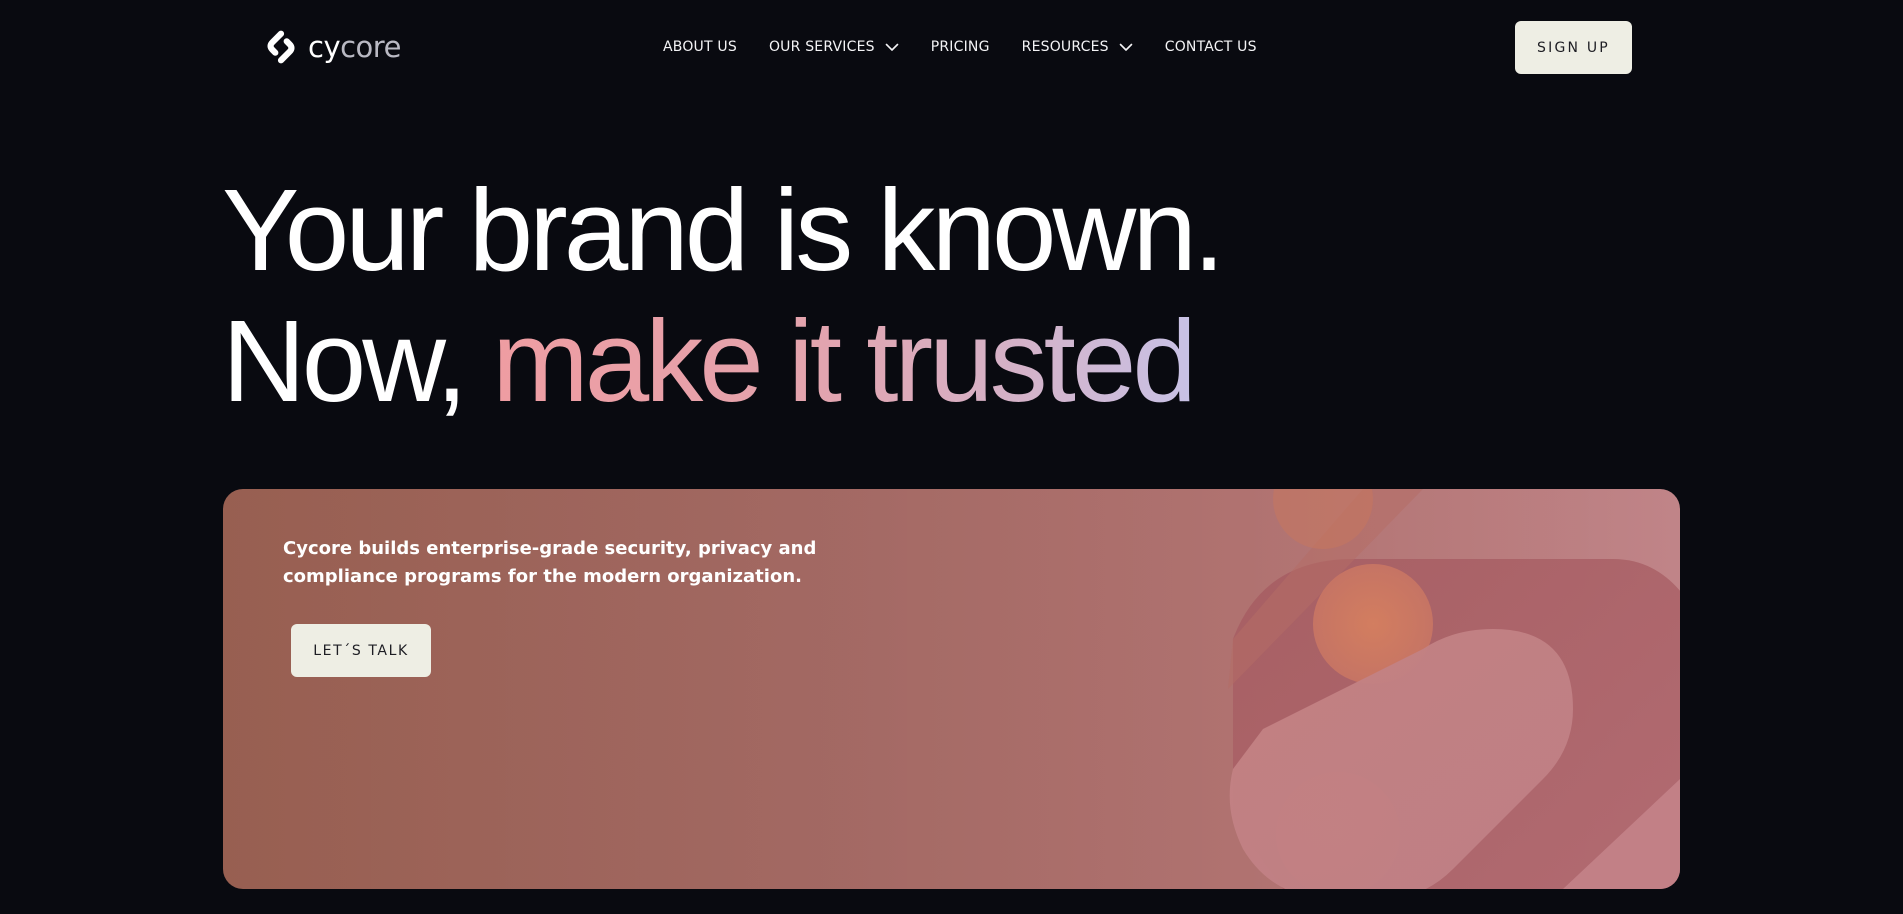 The height and width of the screenshot is (914, 1903). Describe the element at coordinates (1065, 47) in the screenshot. I see `nav-label: RESOURCES` at that location.